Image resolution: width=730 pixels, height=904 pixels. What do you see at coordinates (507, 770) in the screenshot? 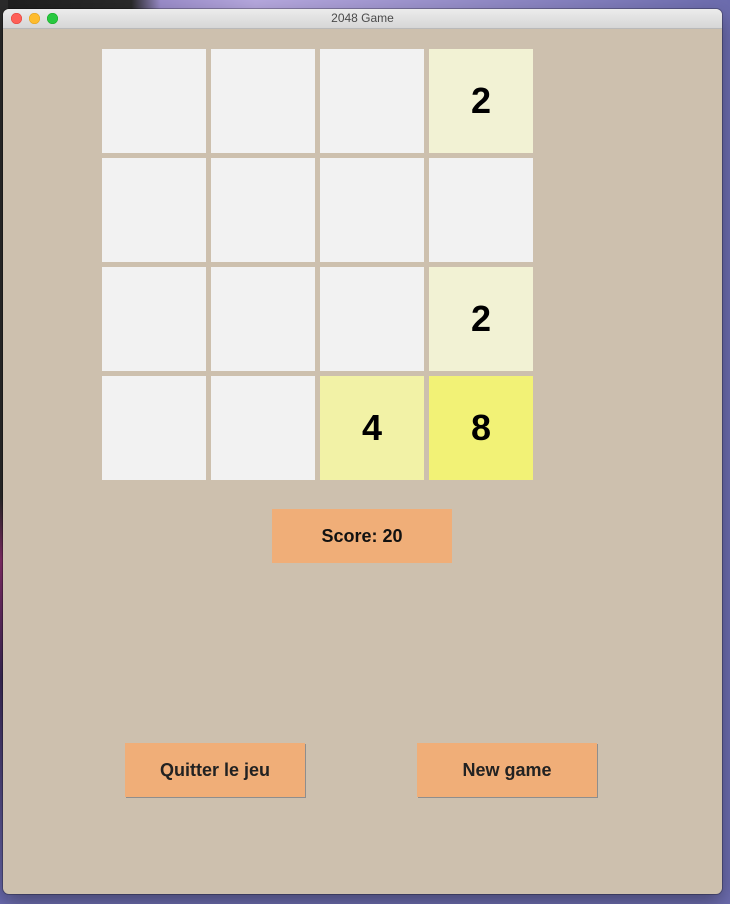
I see `new-game-button: New game` at bounding box center [507, 770].